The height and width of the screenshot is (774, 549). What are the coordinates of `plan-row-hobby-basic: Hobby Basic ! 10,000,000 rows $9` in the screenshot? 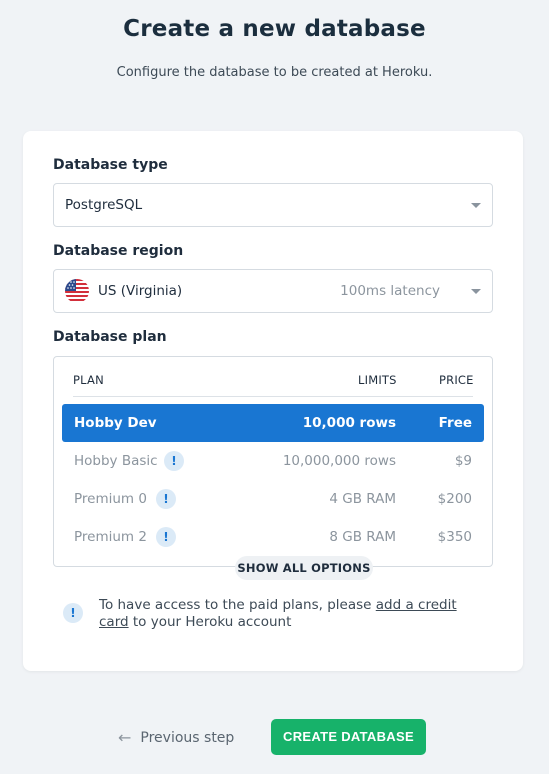 It's located at (273, 461).